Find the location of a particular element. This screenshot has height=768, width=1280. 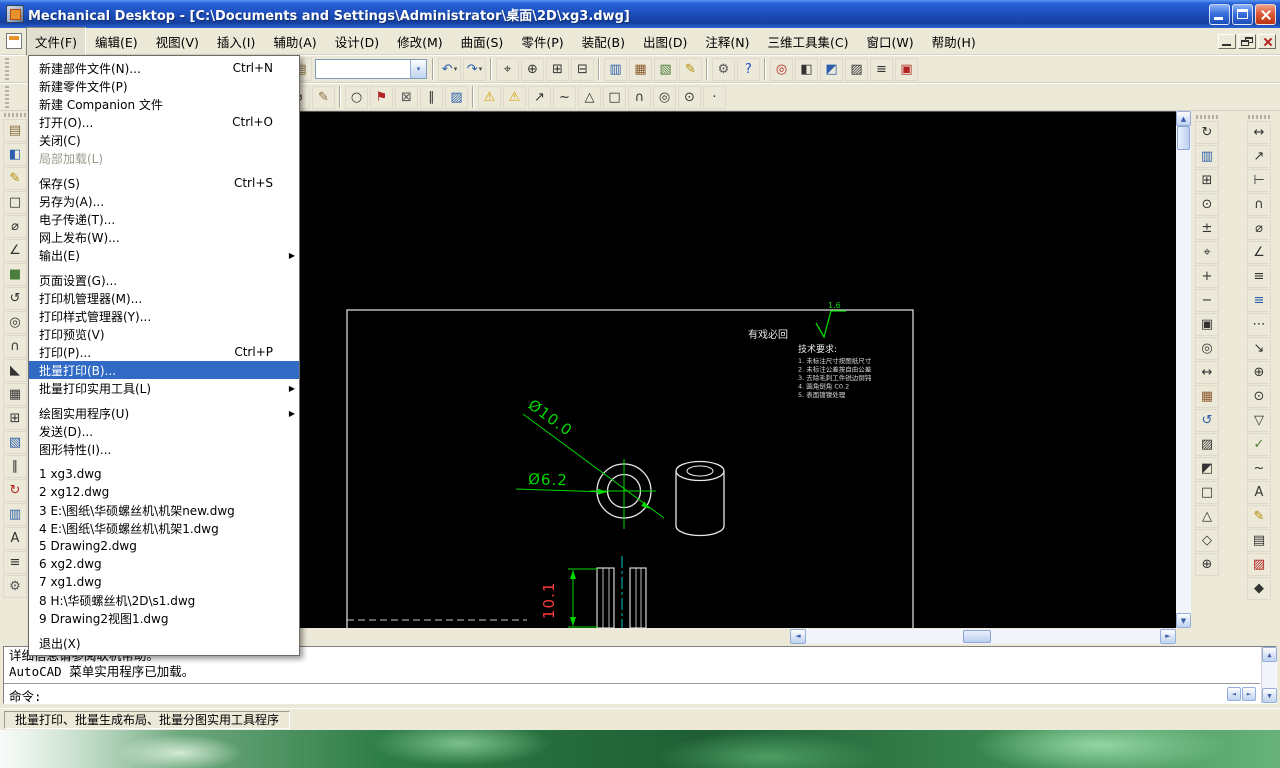

menubar-item-12: 注释(N) is located at coordinates (727, 41).